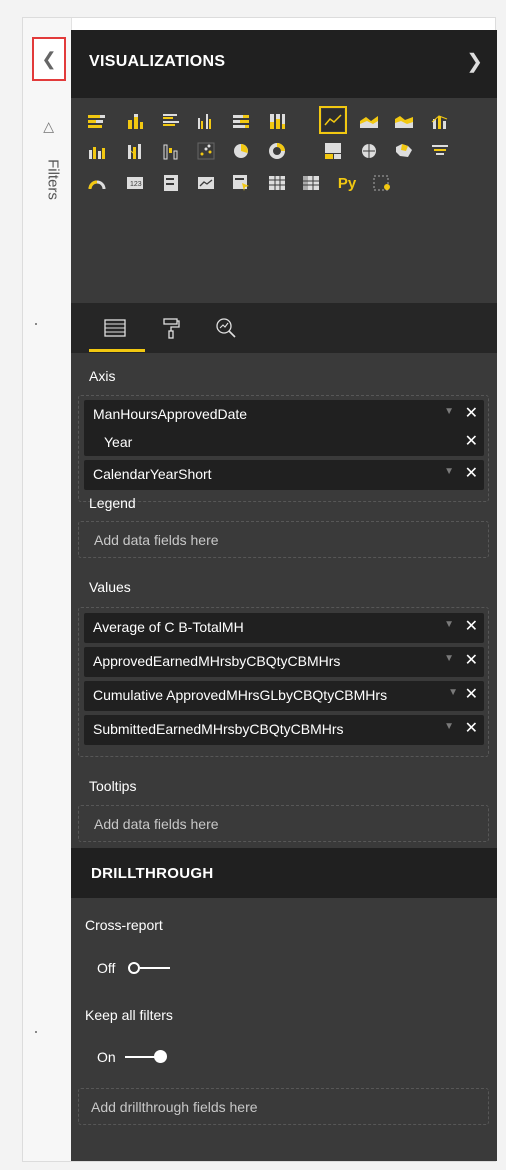  I want to click on field-name: ManHoursApprovedDate, so click(170, 414).